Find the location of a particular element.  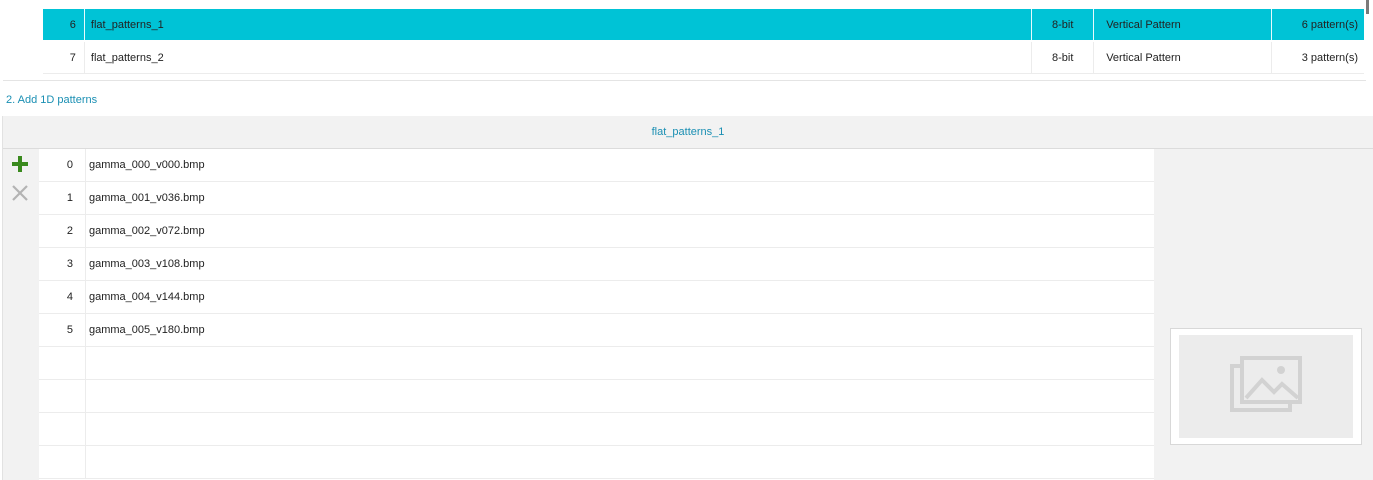

list-item: 4 gamma_004_v144.bmp is located at coordinates (596, 297).